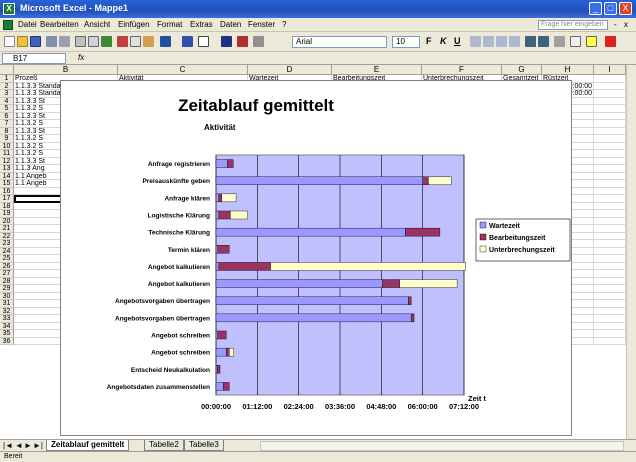 Image resolution: width=636 pixels, height=462 pixels. Describe the element at coordinates (7, 229) in the screenshot. I see `row-header: 21` at that location.